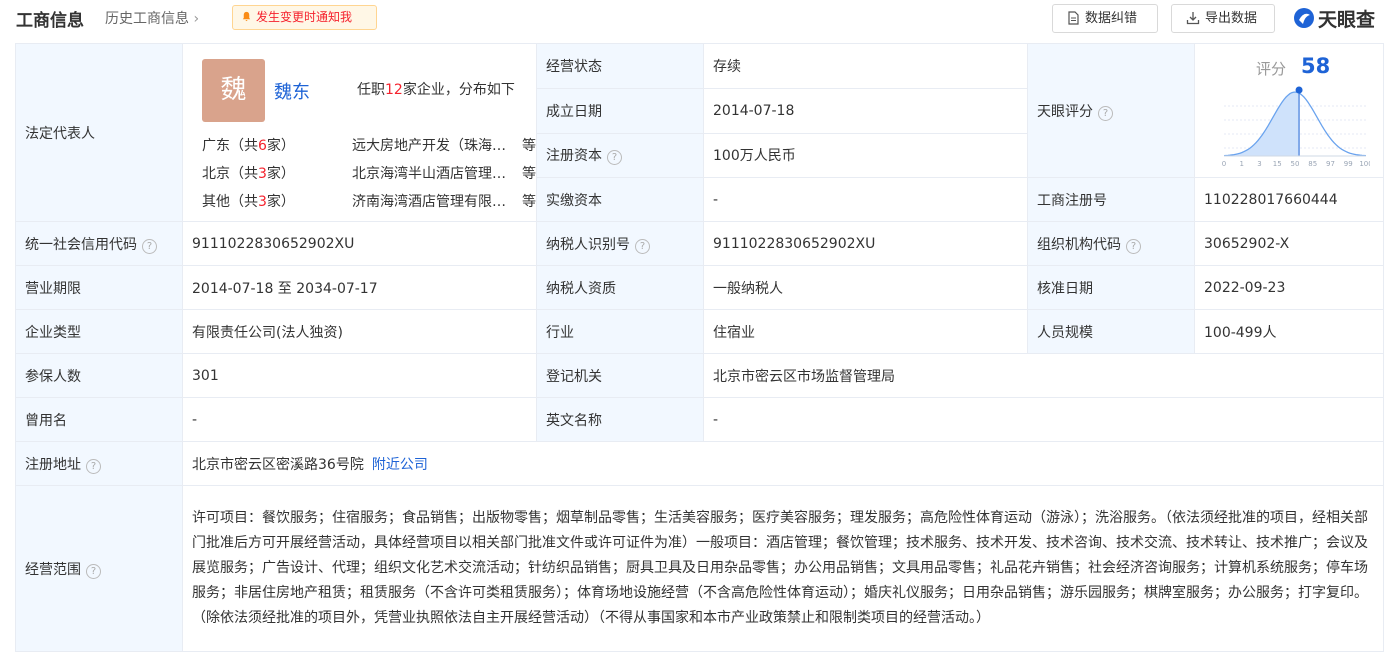 Image resolution: width=1395 pixels, height=660 pixels. I want to click on axis-tick-label: 15, so click(1277, 164).